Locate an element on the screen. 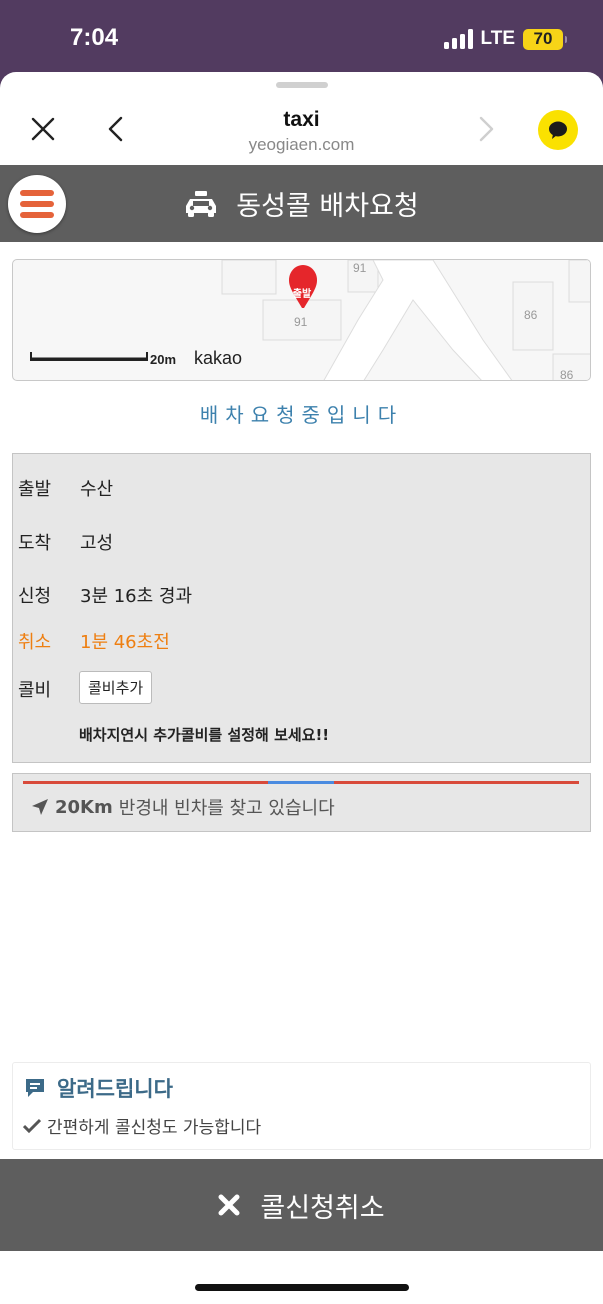 The width and height of the screenshot is (603, 1304). browser-toolbar: taxi yeogiaen.com is located at coordinates (301, 128).